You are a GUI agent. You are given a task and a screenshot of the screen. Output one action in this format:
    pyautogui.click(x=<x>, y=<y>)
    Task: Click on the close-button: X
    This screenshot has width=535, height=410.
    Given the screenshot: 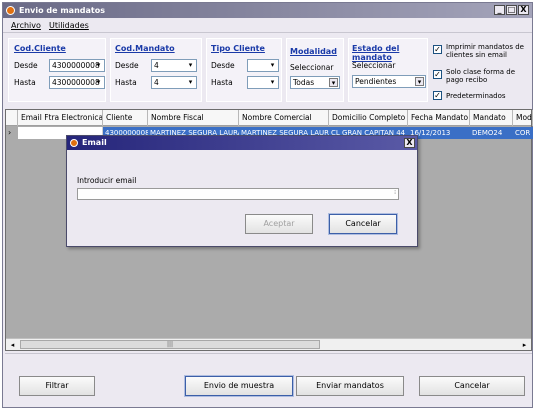 What is the action you would take?
    pyautogui.click(x=523, y=10)
    